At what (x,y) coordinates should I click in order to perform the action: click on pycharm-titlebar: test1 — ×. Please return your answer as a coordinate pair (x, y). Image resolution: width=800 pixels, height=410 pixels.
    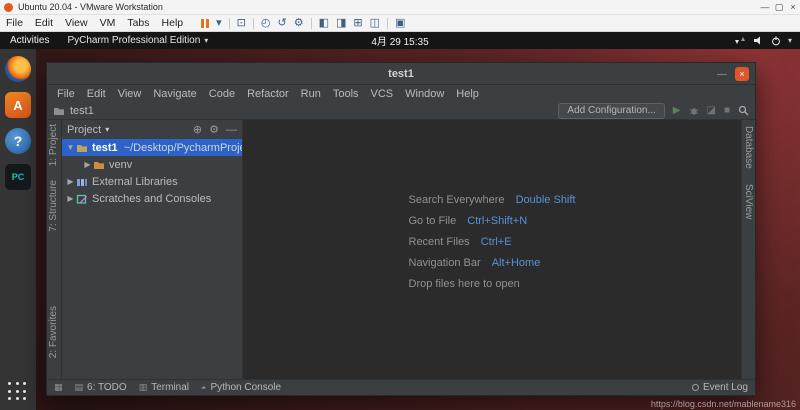
    Looking at the image, I should click on (401, 74).